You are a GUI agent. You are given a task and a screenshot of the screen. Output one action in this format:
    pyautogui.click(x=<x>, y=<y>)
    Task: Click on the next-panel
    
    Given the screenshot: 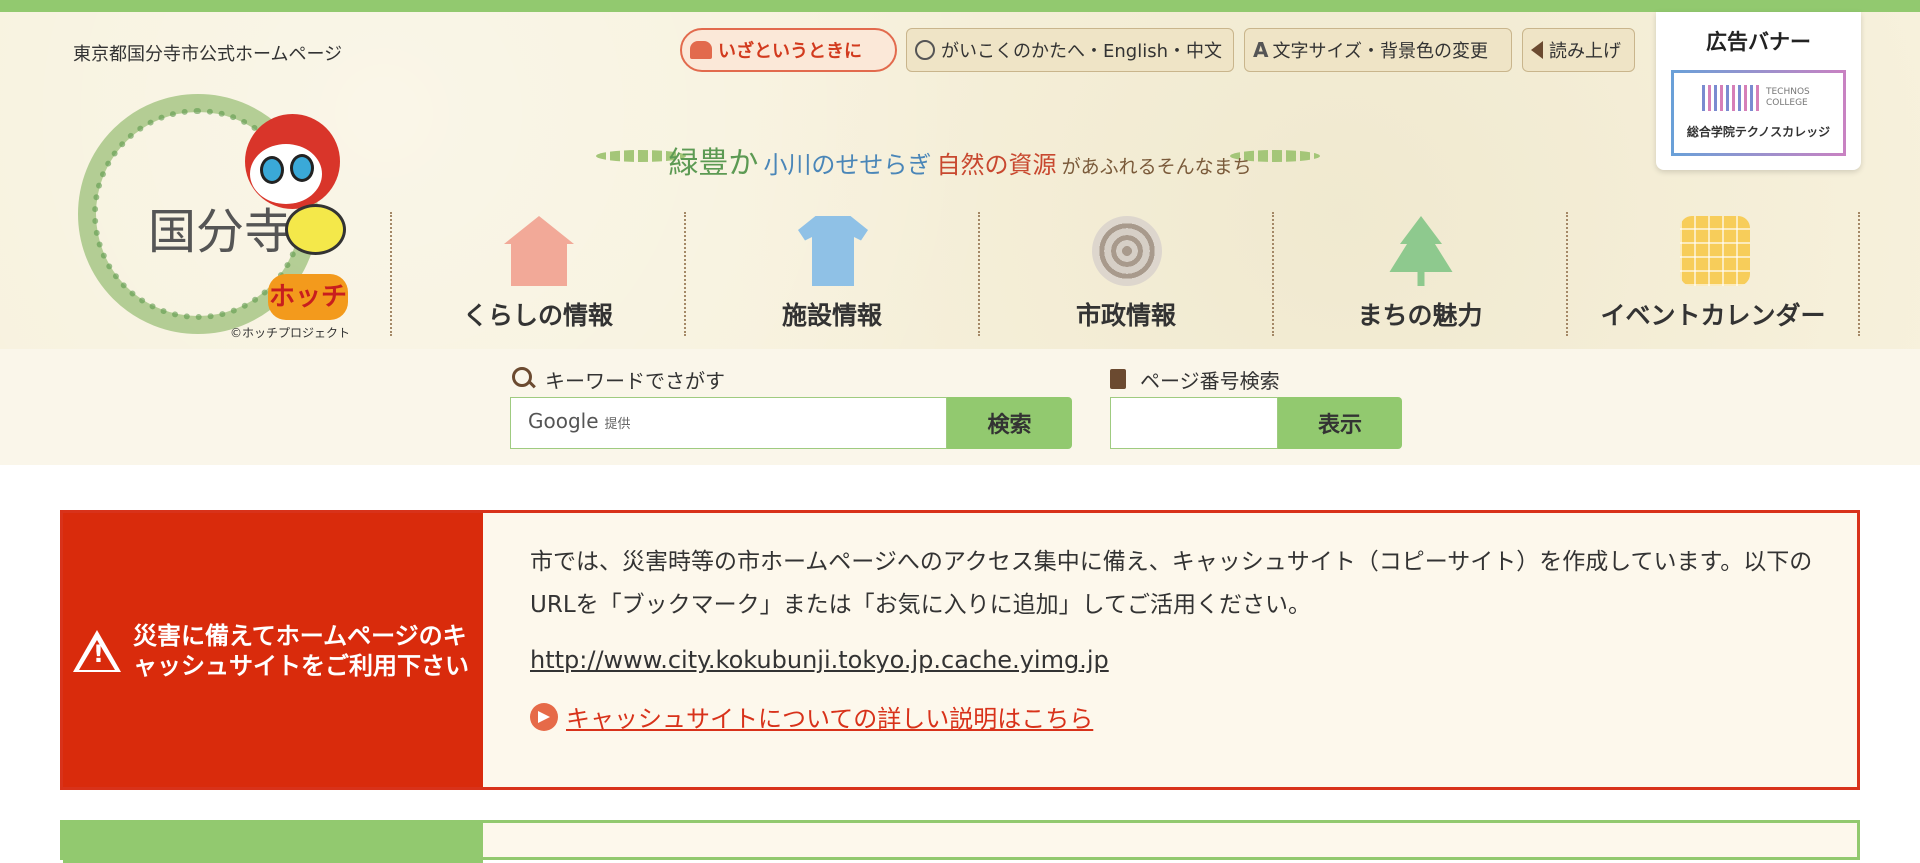 What is the action you would take?
    pyautogui.click(x=960, y=841)
    